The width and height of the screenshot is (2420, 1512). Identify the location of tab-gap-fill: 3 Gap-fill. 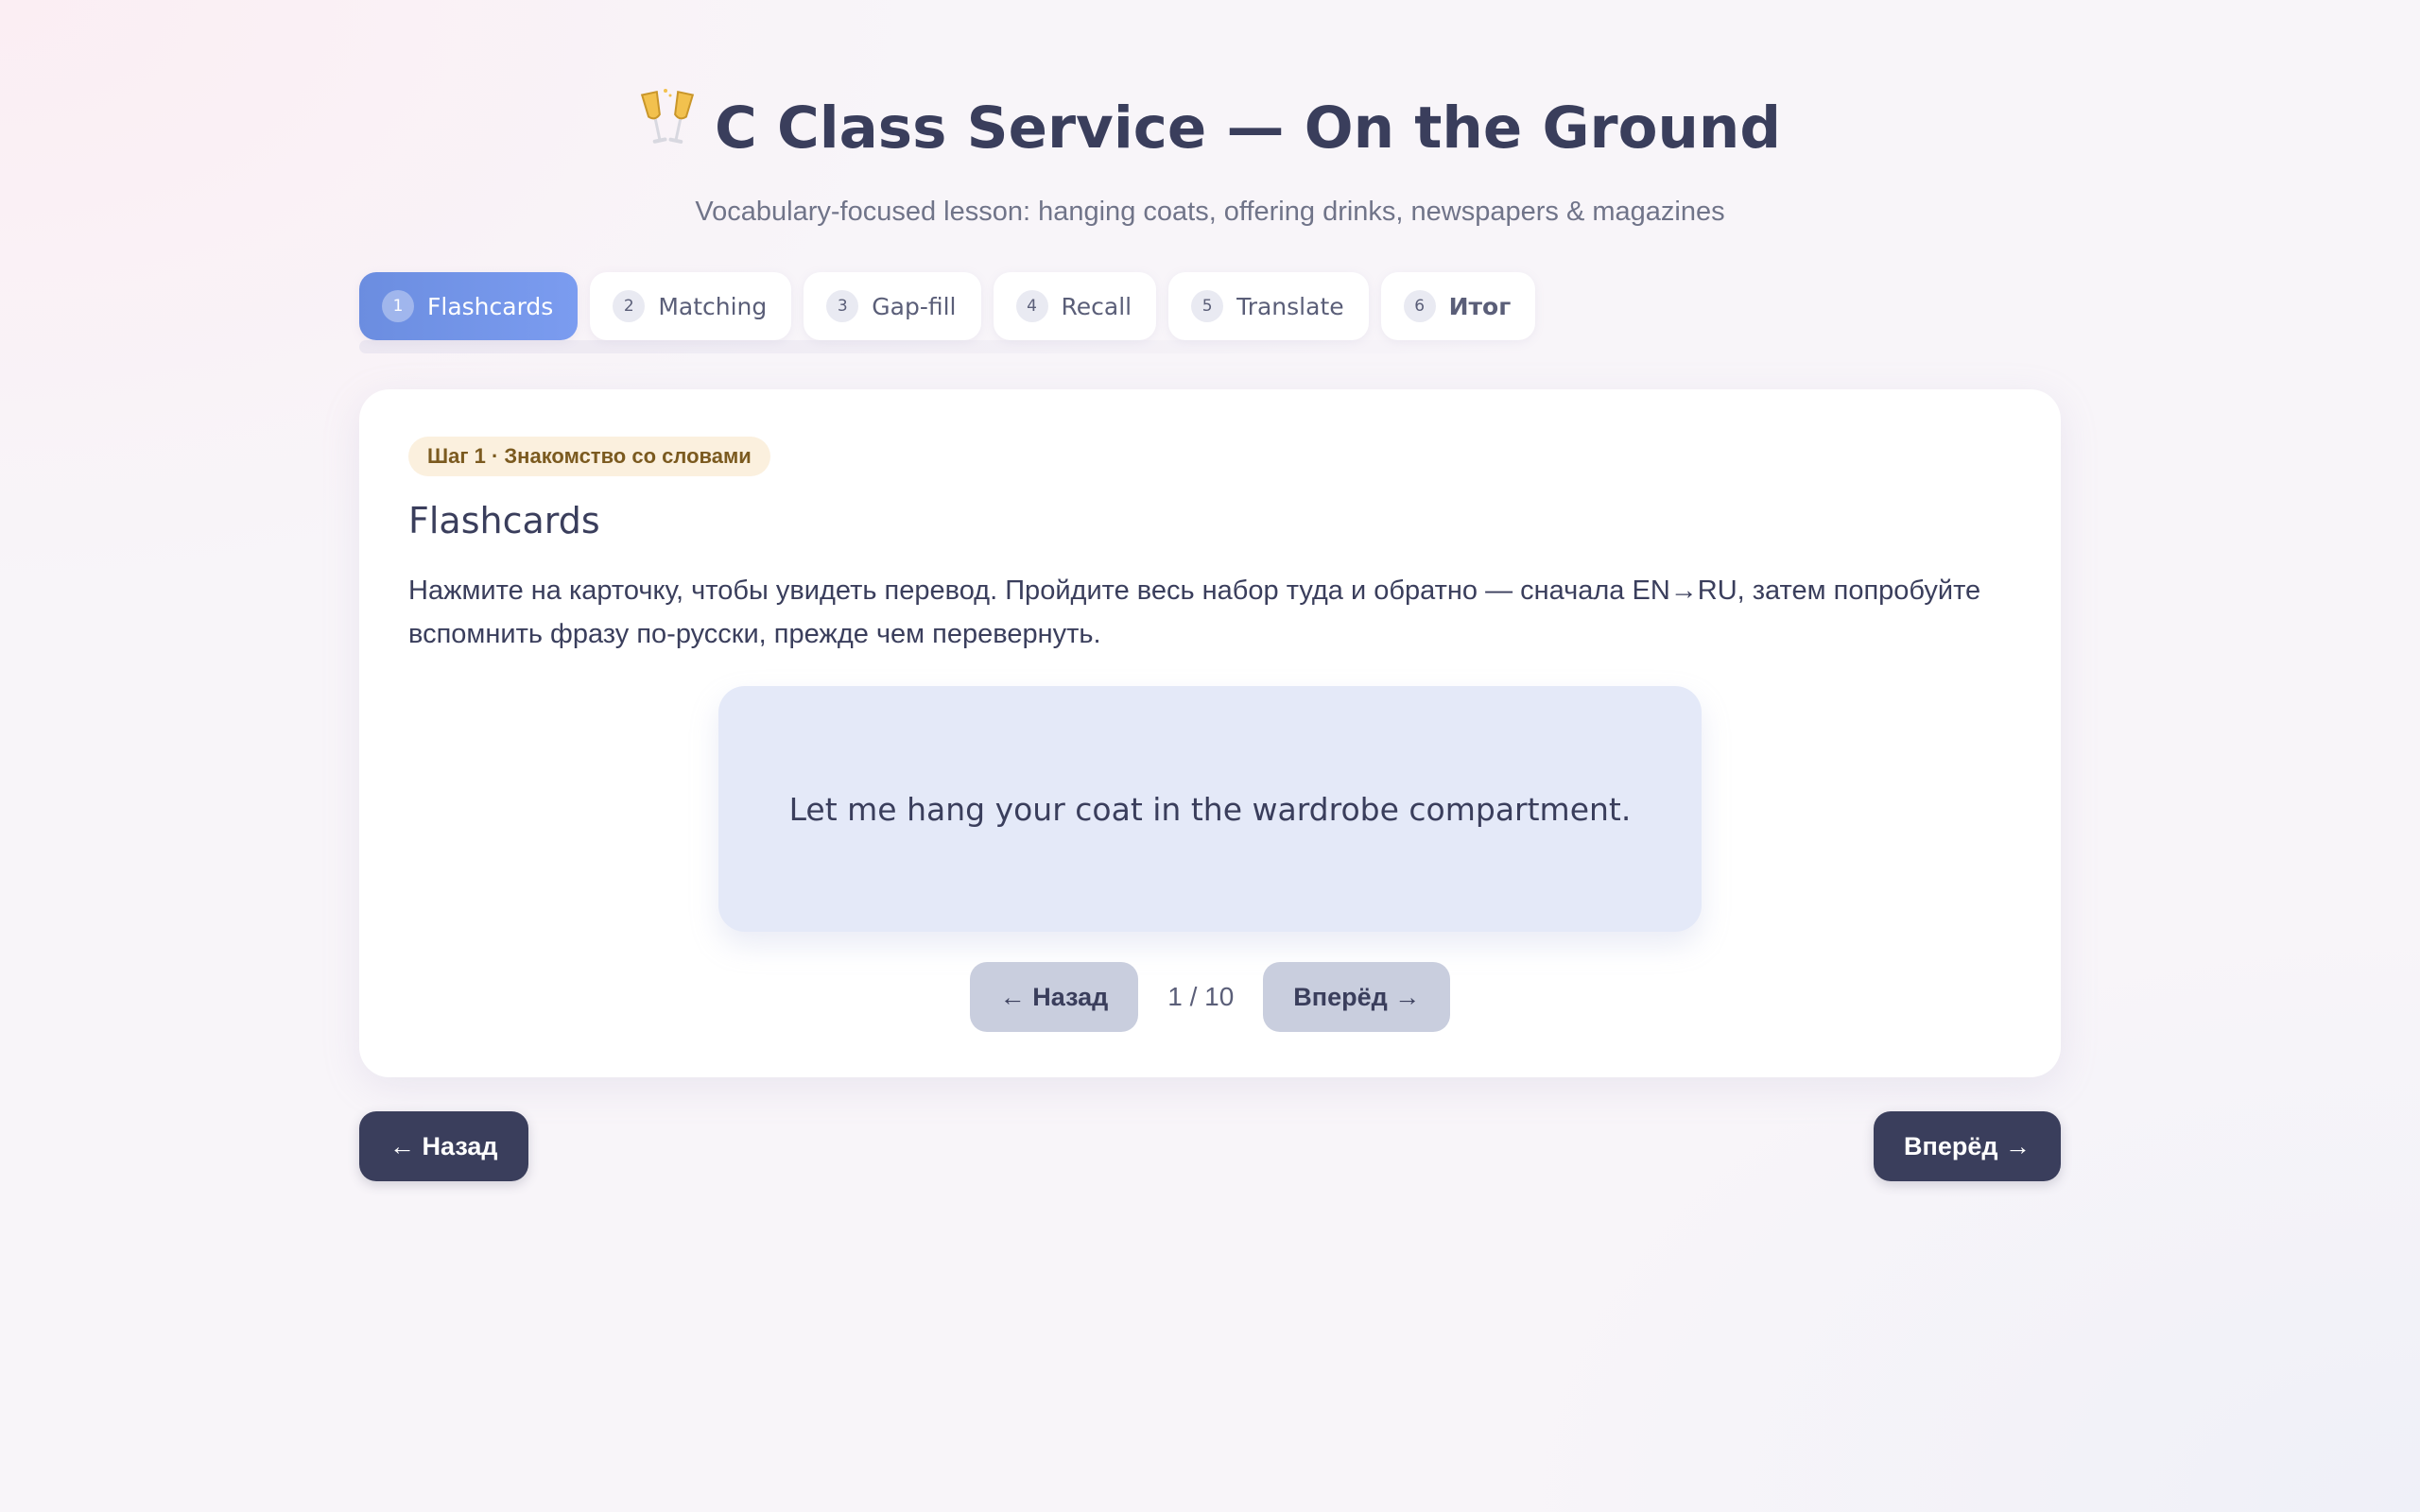
(892, 306).